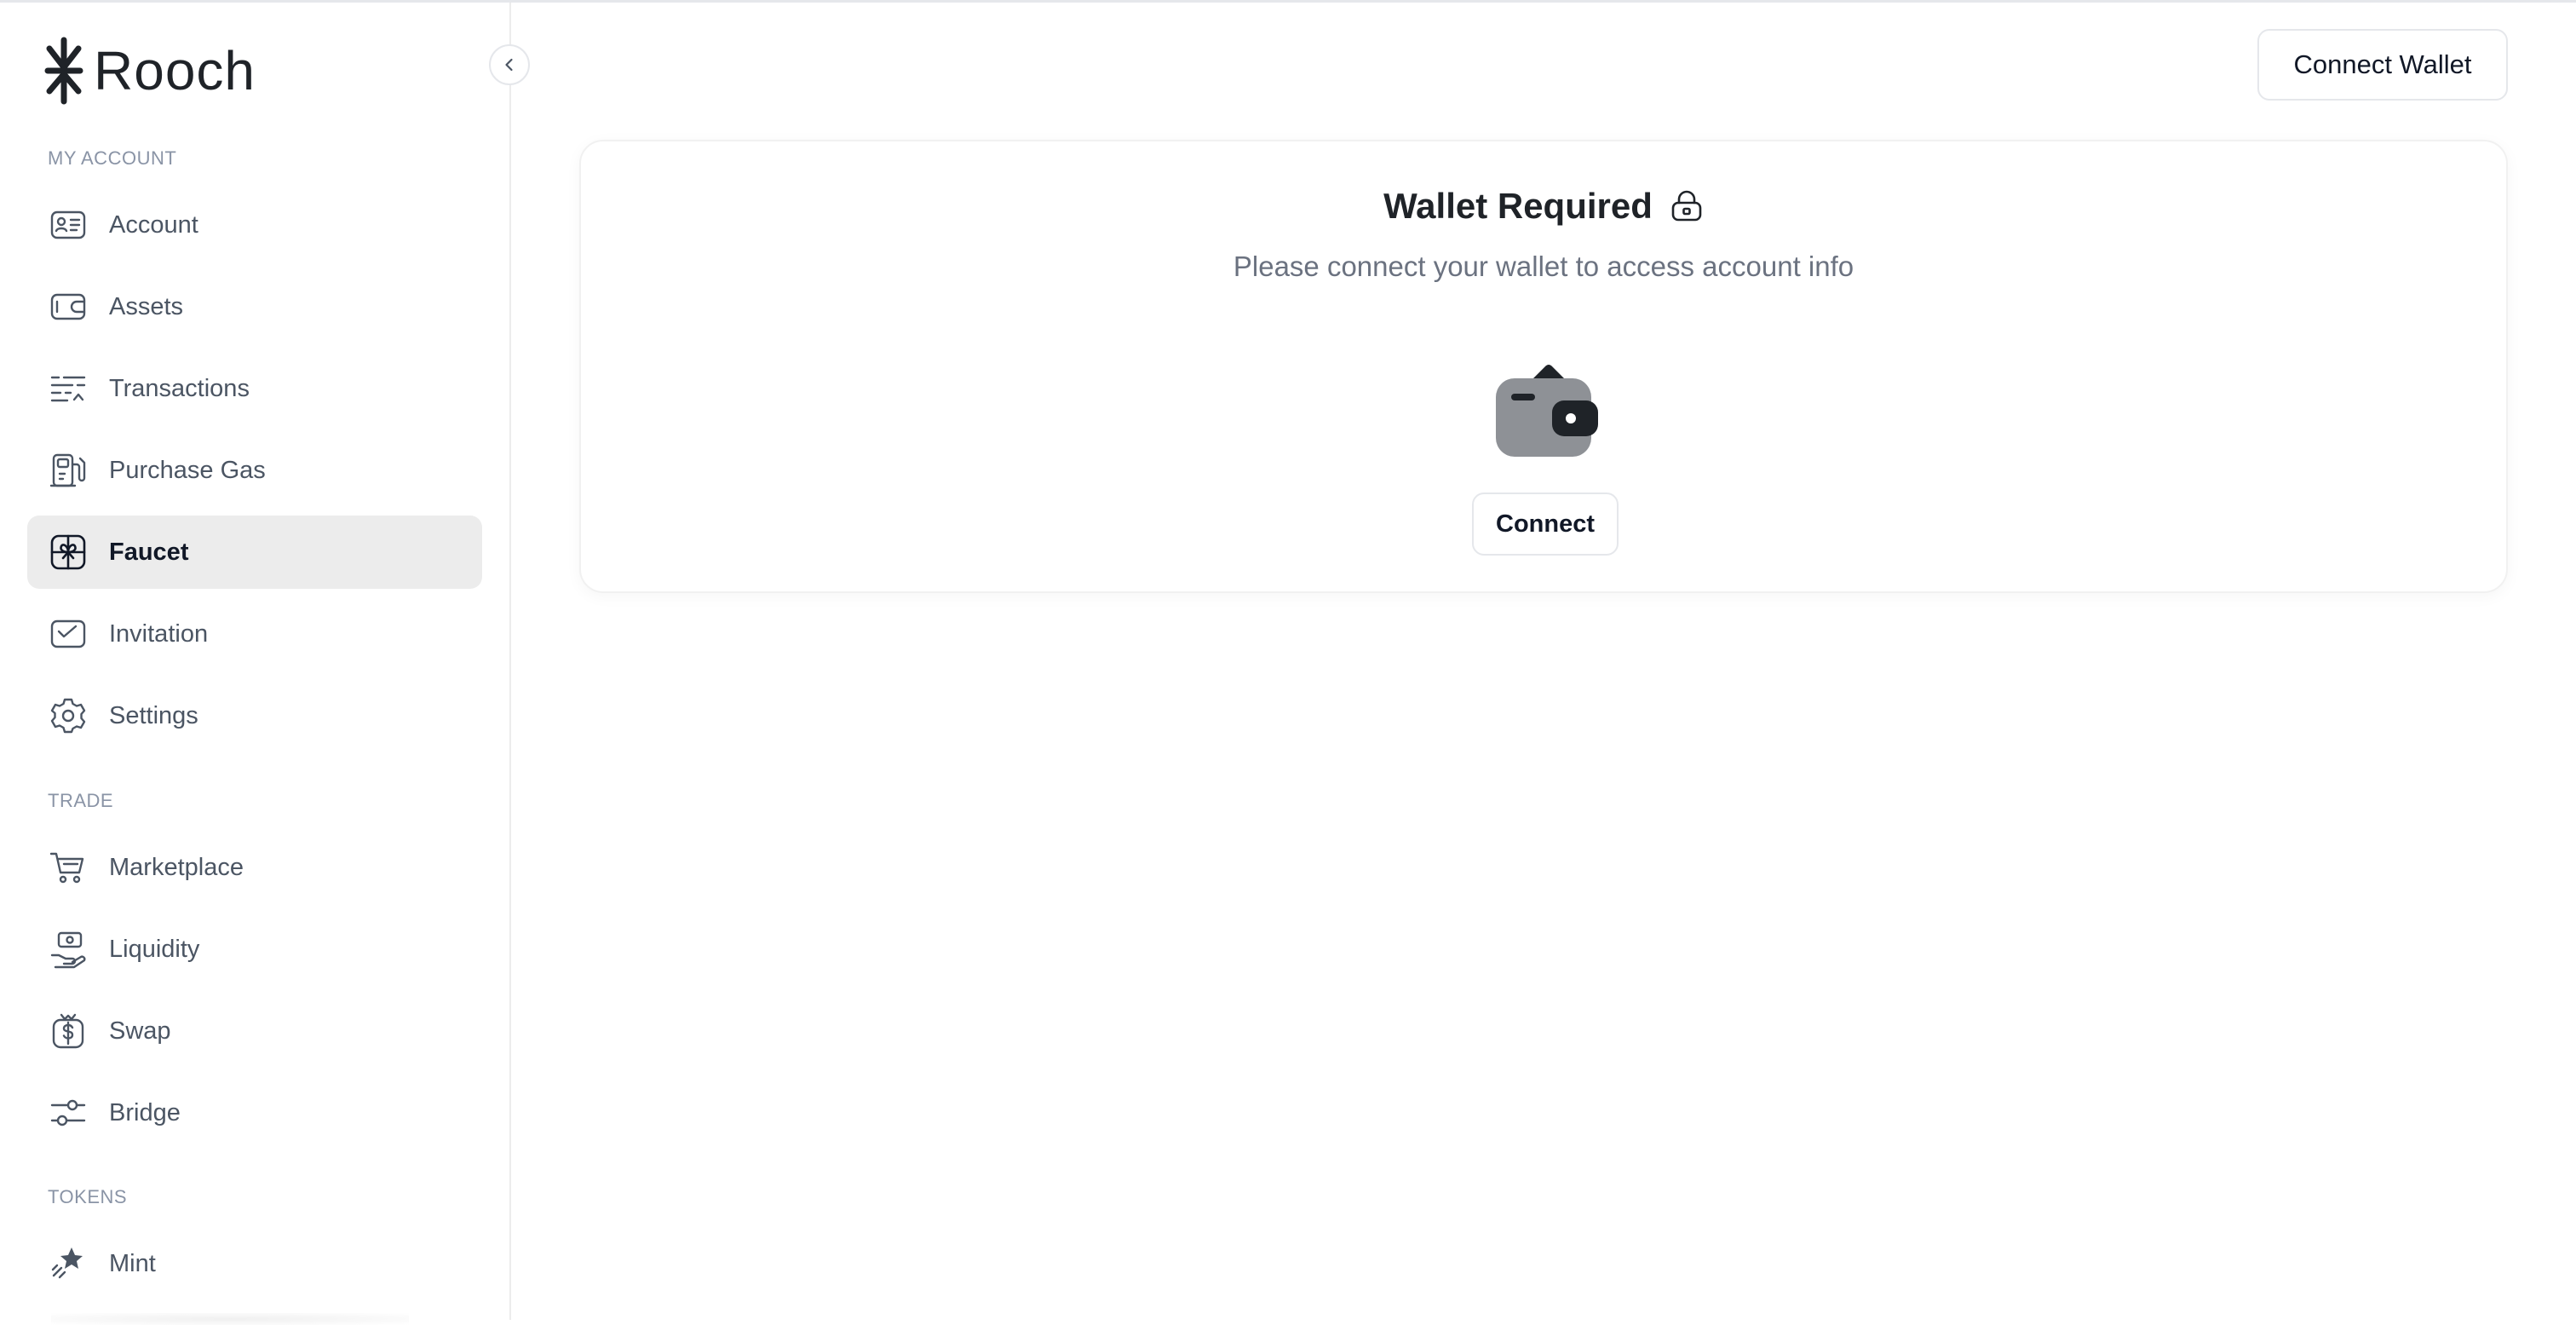 This screenshot has width=2576, height=1325. I want to click on id-card-icon, so click(68, 225).